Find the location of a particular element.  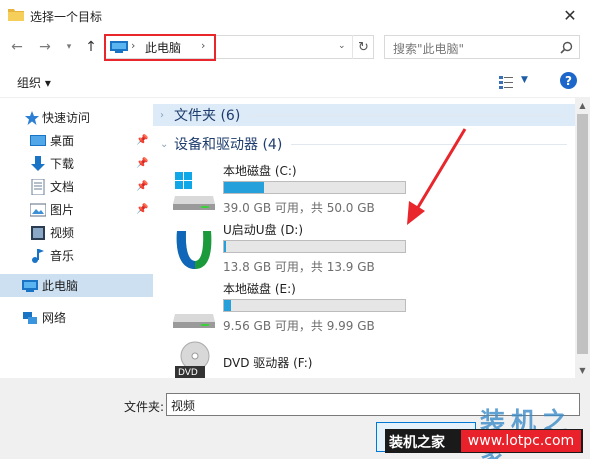

search-input: 搜索"此电脑" is located at coordinates (428, 48).